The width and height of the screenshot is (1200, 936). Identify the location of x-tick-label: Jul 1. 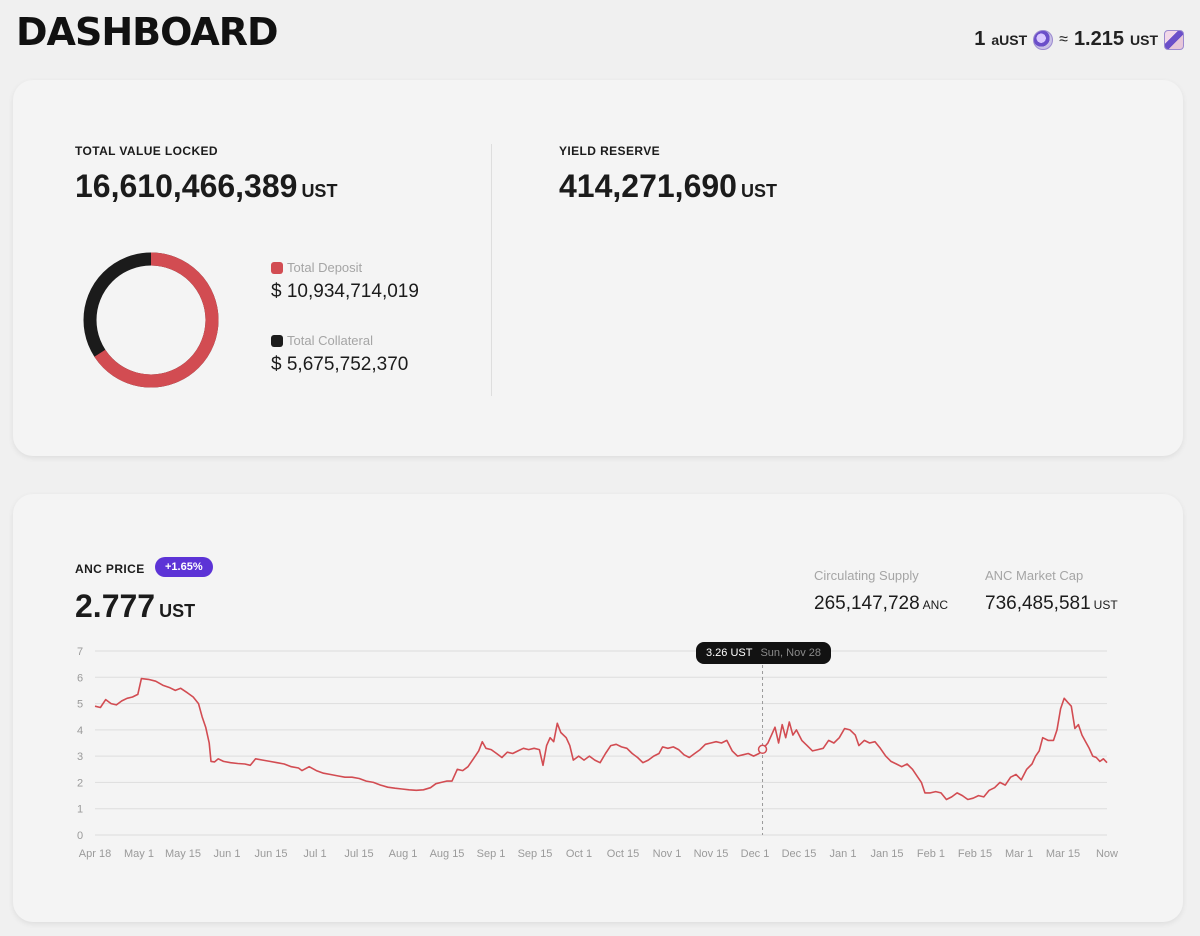
(314, 854).